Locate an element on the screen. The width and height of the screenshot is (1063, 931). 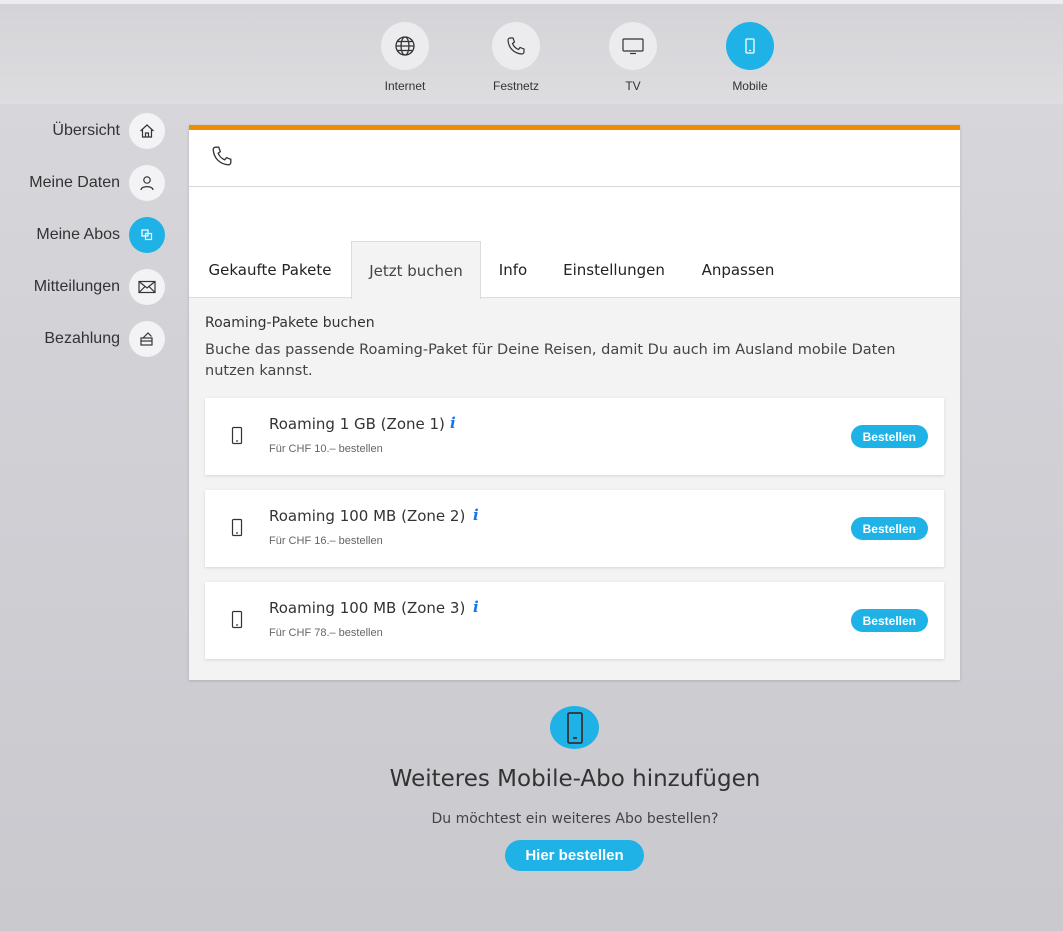
package-price: Für CHF 10.– bestellen is located at coordinates (326, 449).